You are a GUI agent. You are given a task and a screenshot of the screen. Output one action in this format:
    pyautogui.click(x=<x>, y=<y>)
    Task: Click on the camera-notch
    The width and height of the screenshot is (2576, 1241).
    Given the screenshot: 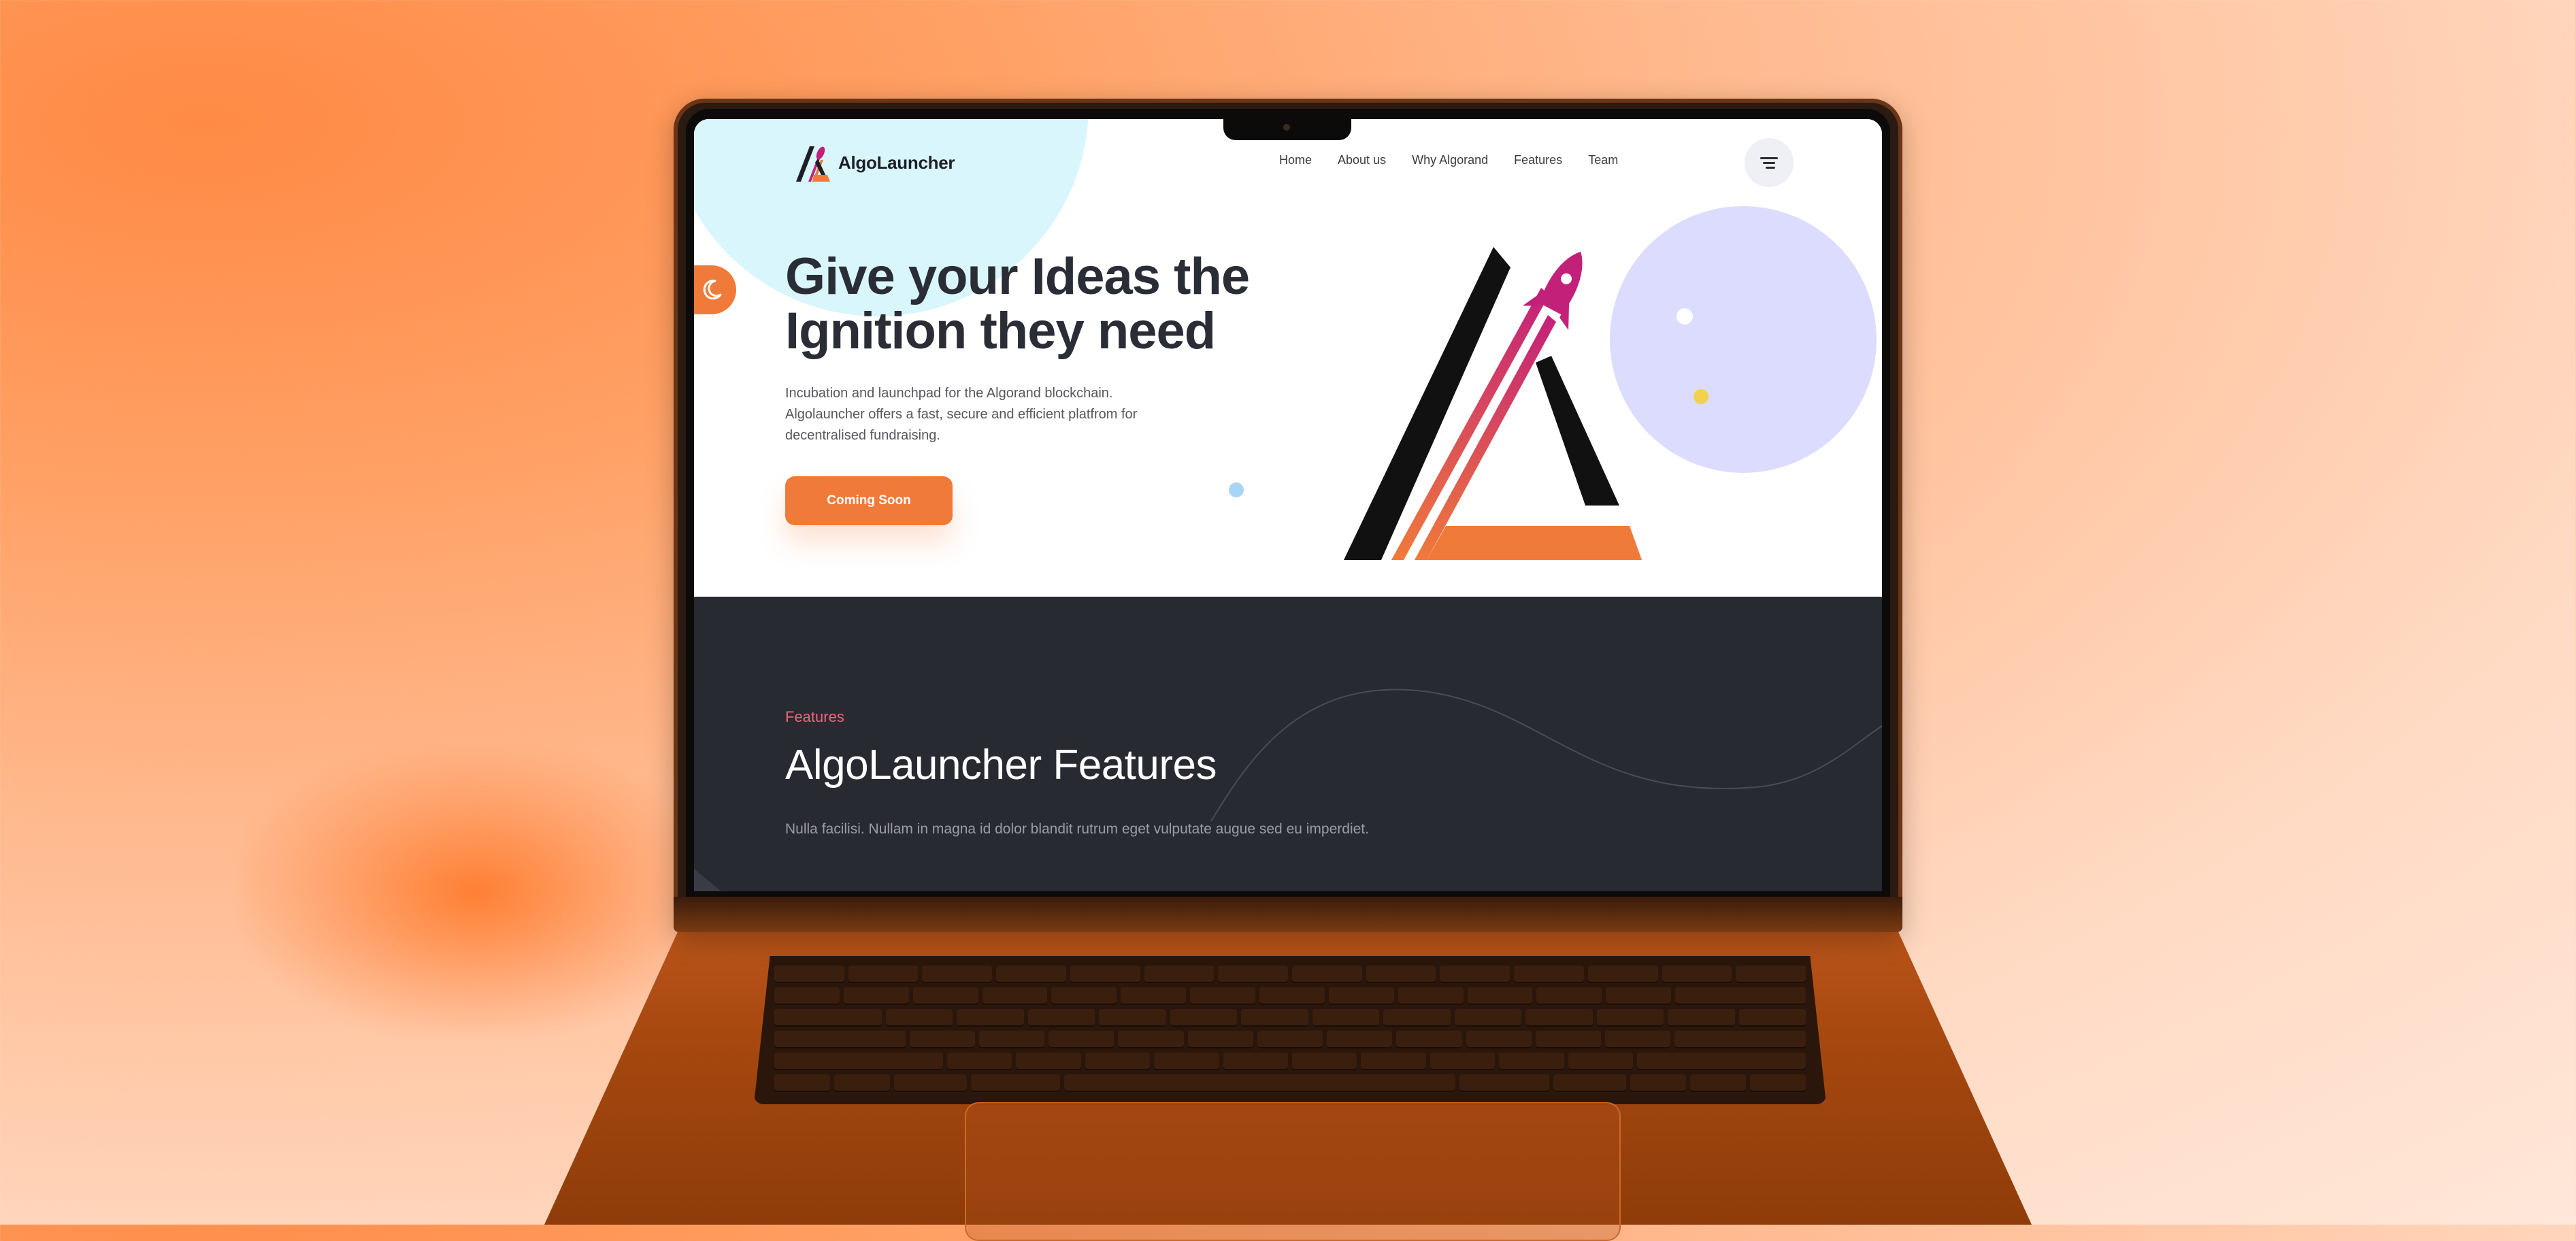 What is the action you would take?
    pyautogui.click(x=1287, y=128)
    